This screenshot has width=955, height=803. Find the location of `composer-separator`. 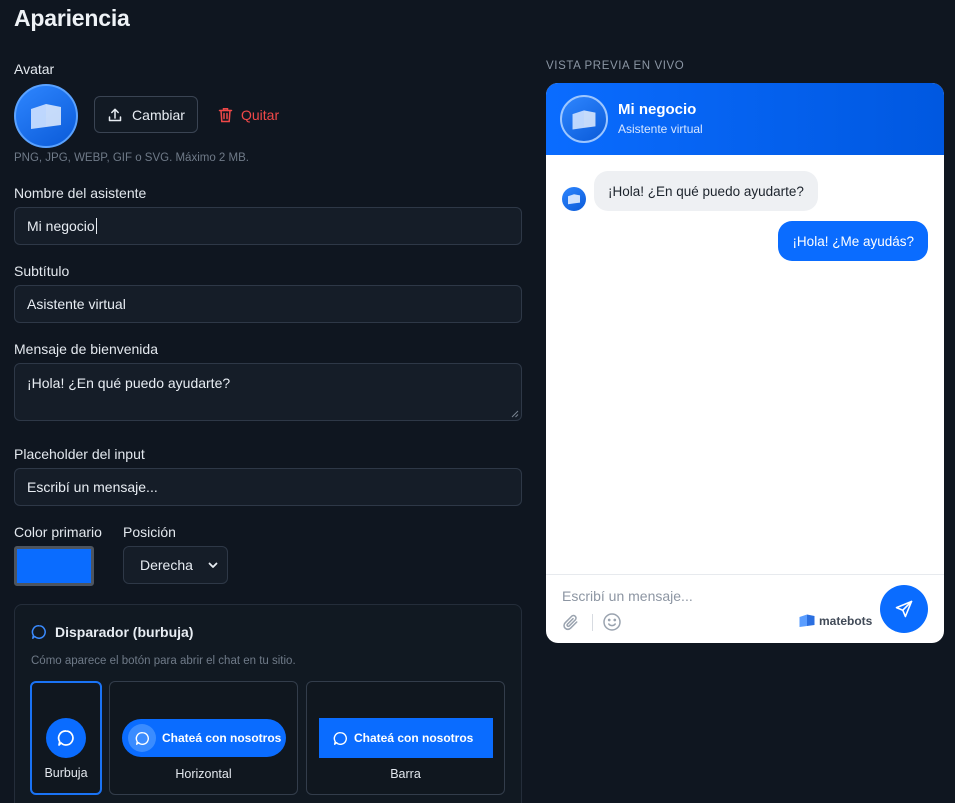

composer-separator is located at coordinates (592, 622).